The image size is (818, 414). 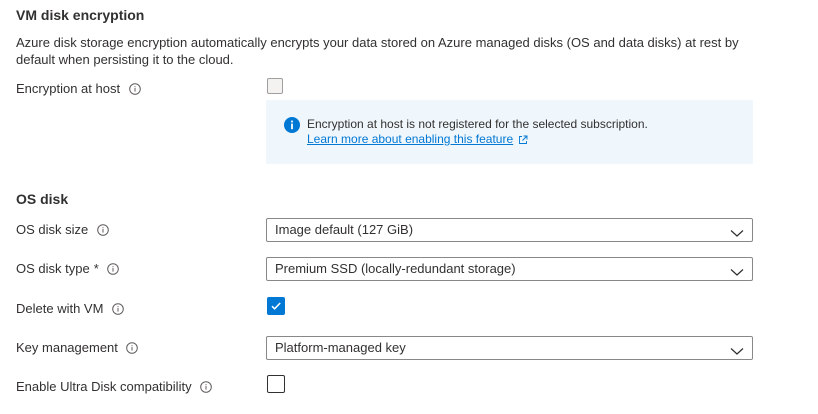 What do you see at coordinates (410, 139) in the screenshot?
I see `learn-more-link-text: Learn more about enabling this feature` at bounding box center [410, 139].